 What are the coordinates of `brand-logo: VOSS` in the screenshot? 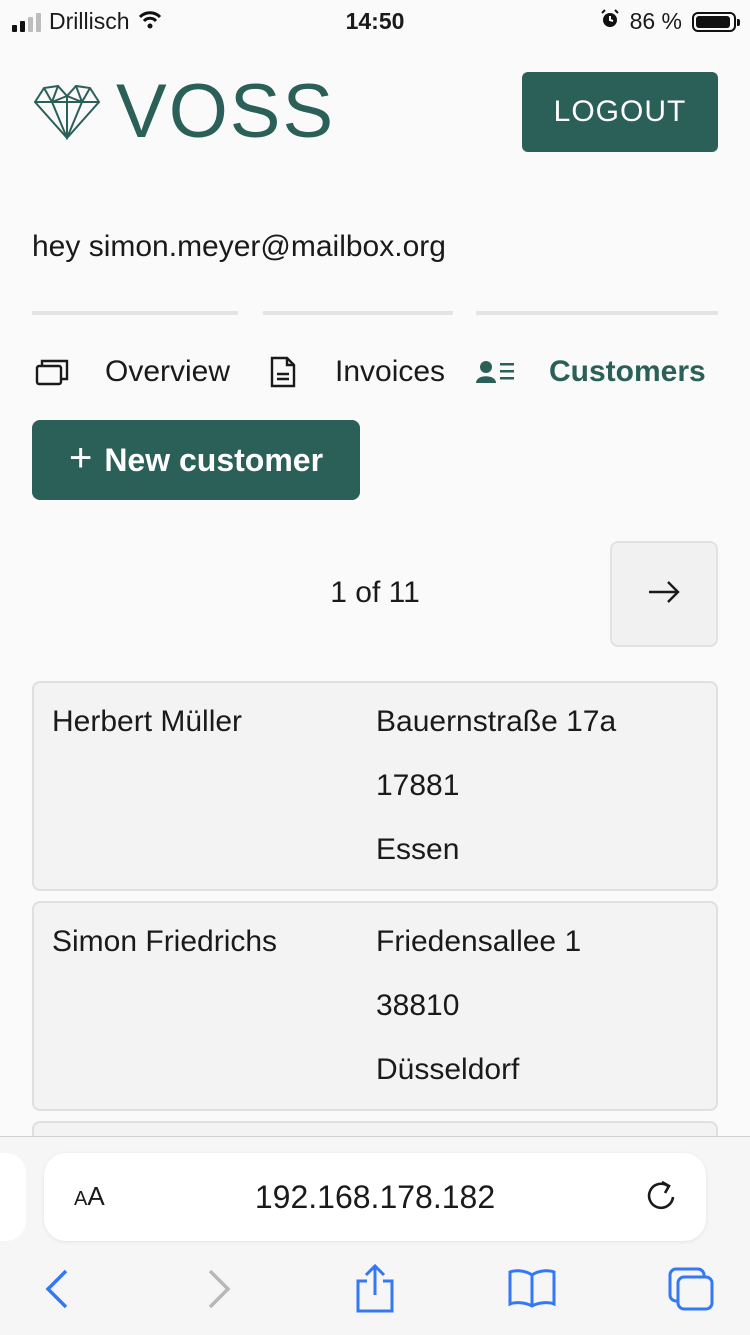 It's located at (183, 112).